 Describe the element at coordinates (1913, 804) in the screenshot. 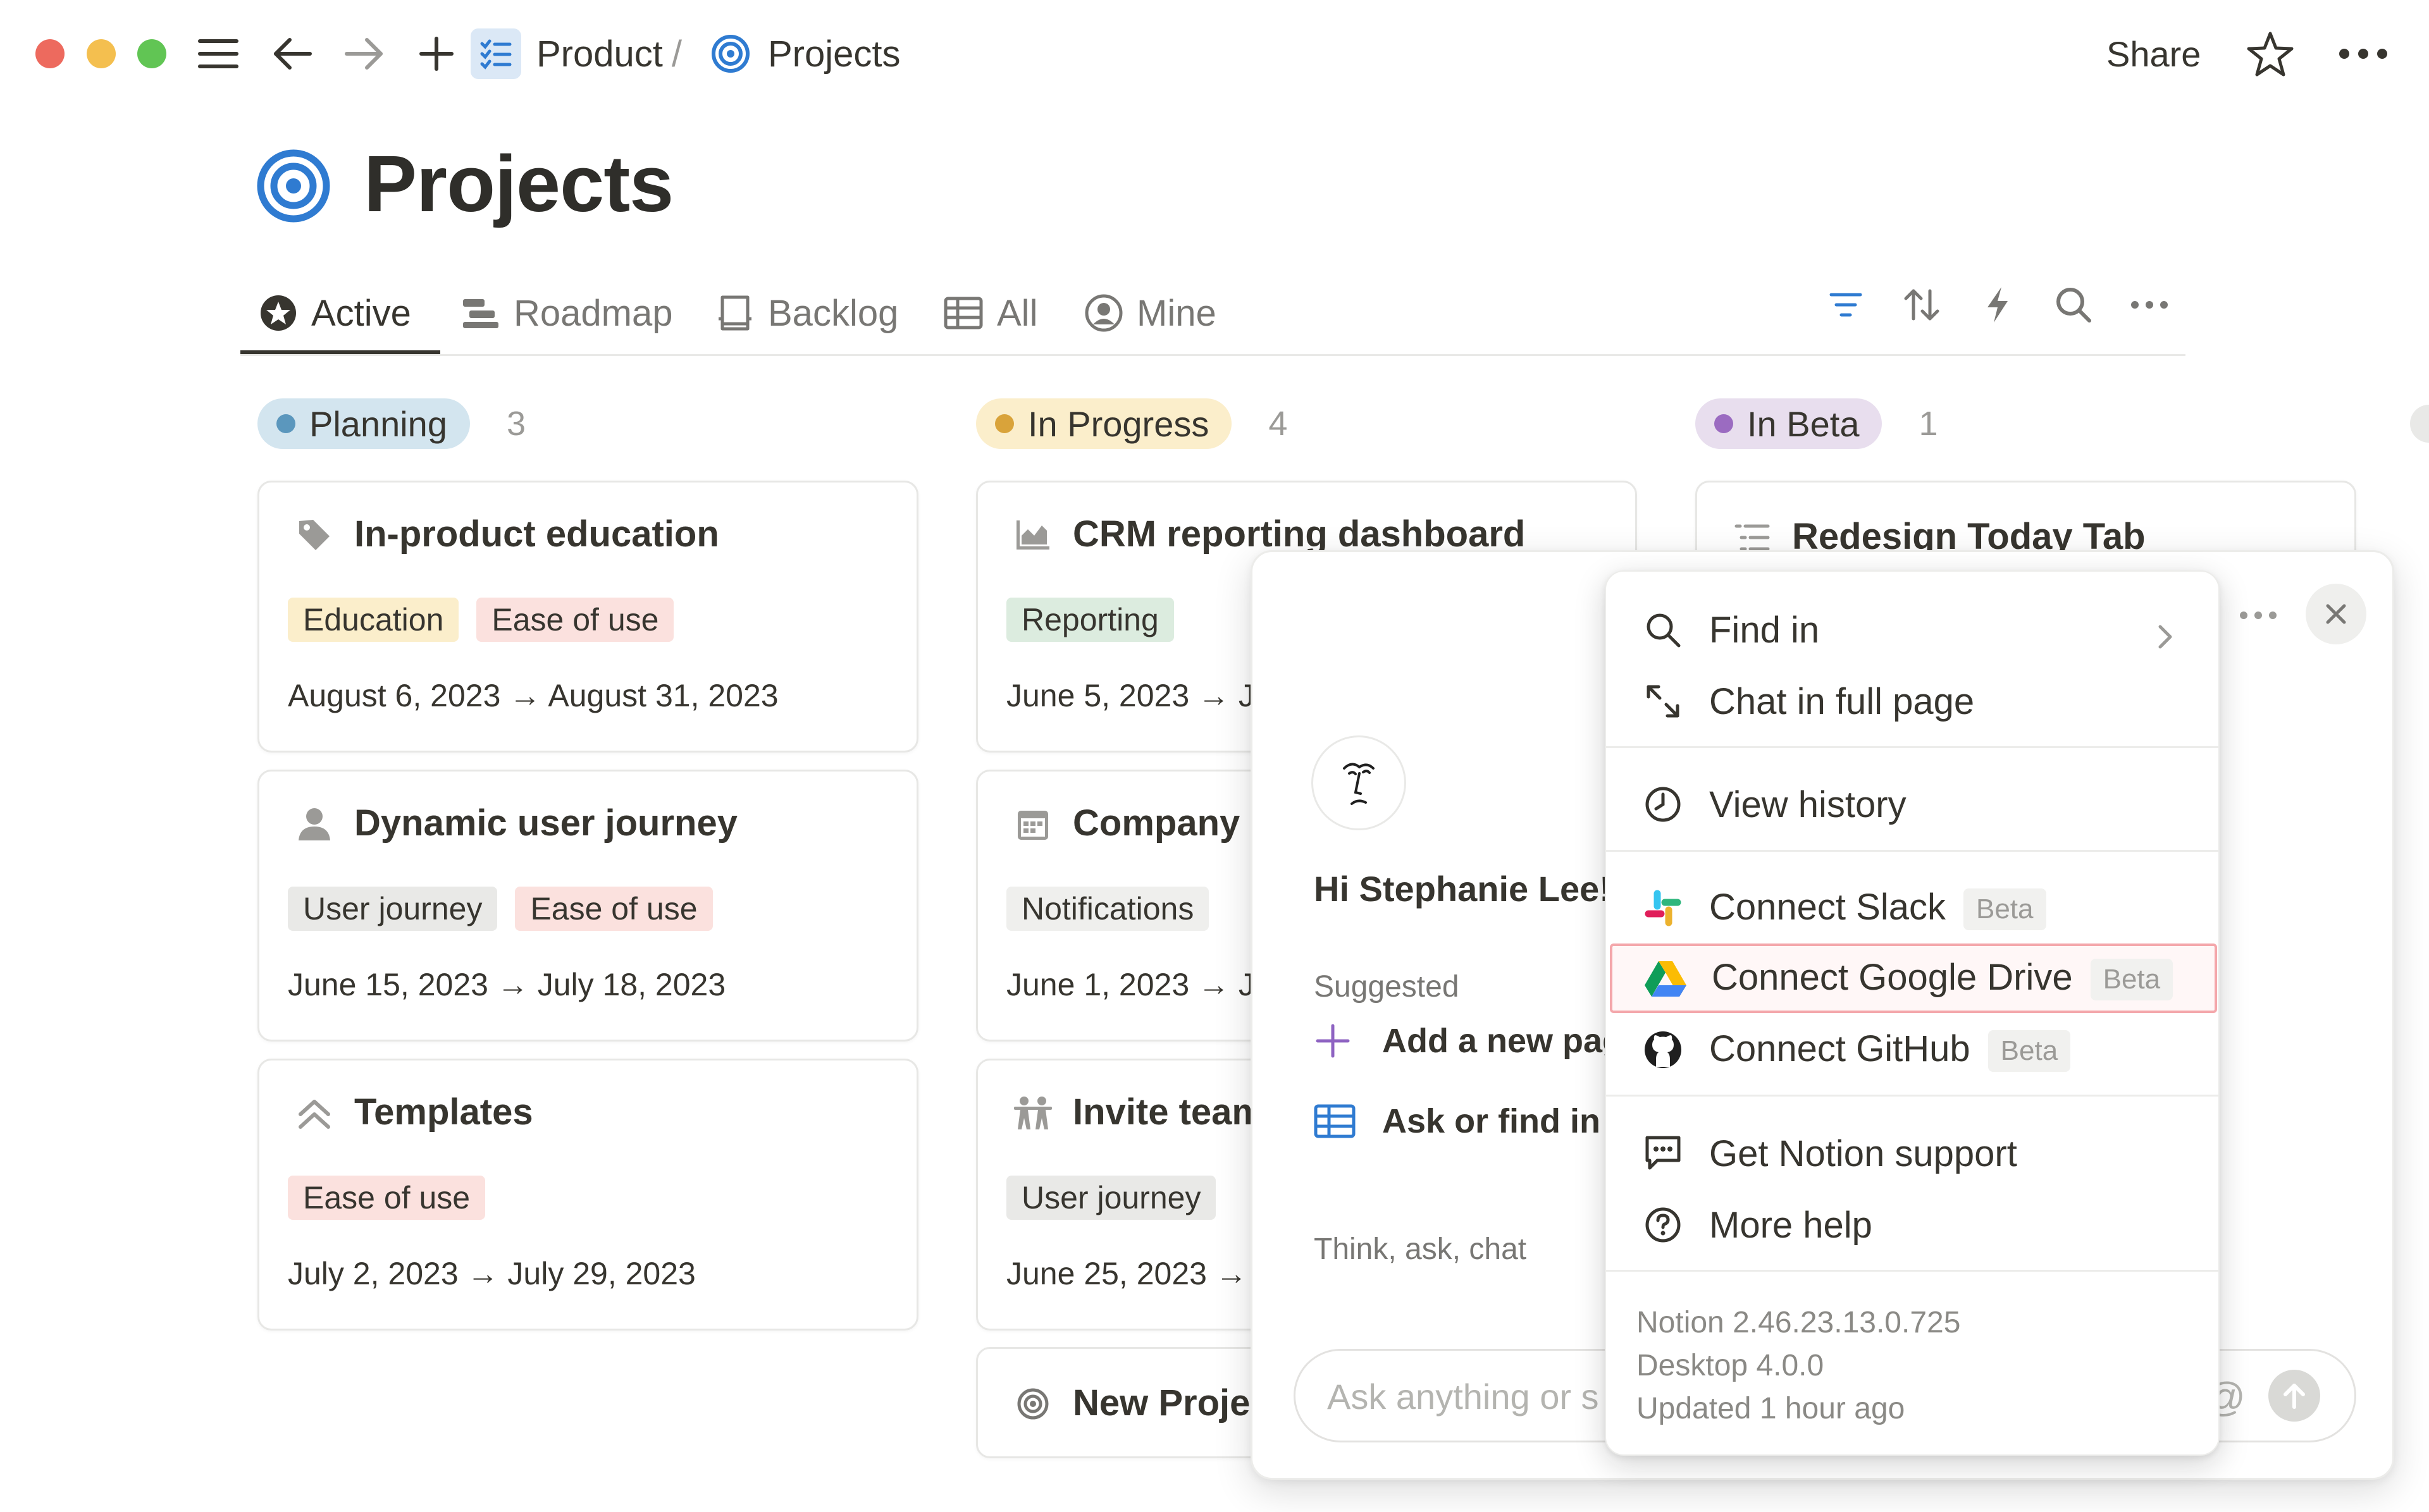

I see `menu-item-view-history: View history` at that location.